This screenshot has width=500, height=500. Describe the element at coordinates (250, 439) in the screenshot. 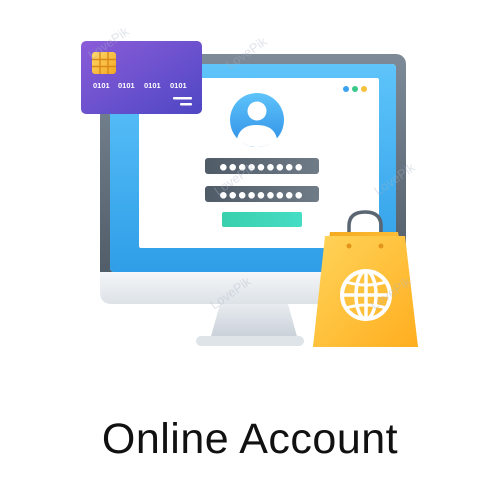

I see `caption-title: Online Account` at that location.